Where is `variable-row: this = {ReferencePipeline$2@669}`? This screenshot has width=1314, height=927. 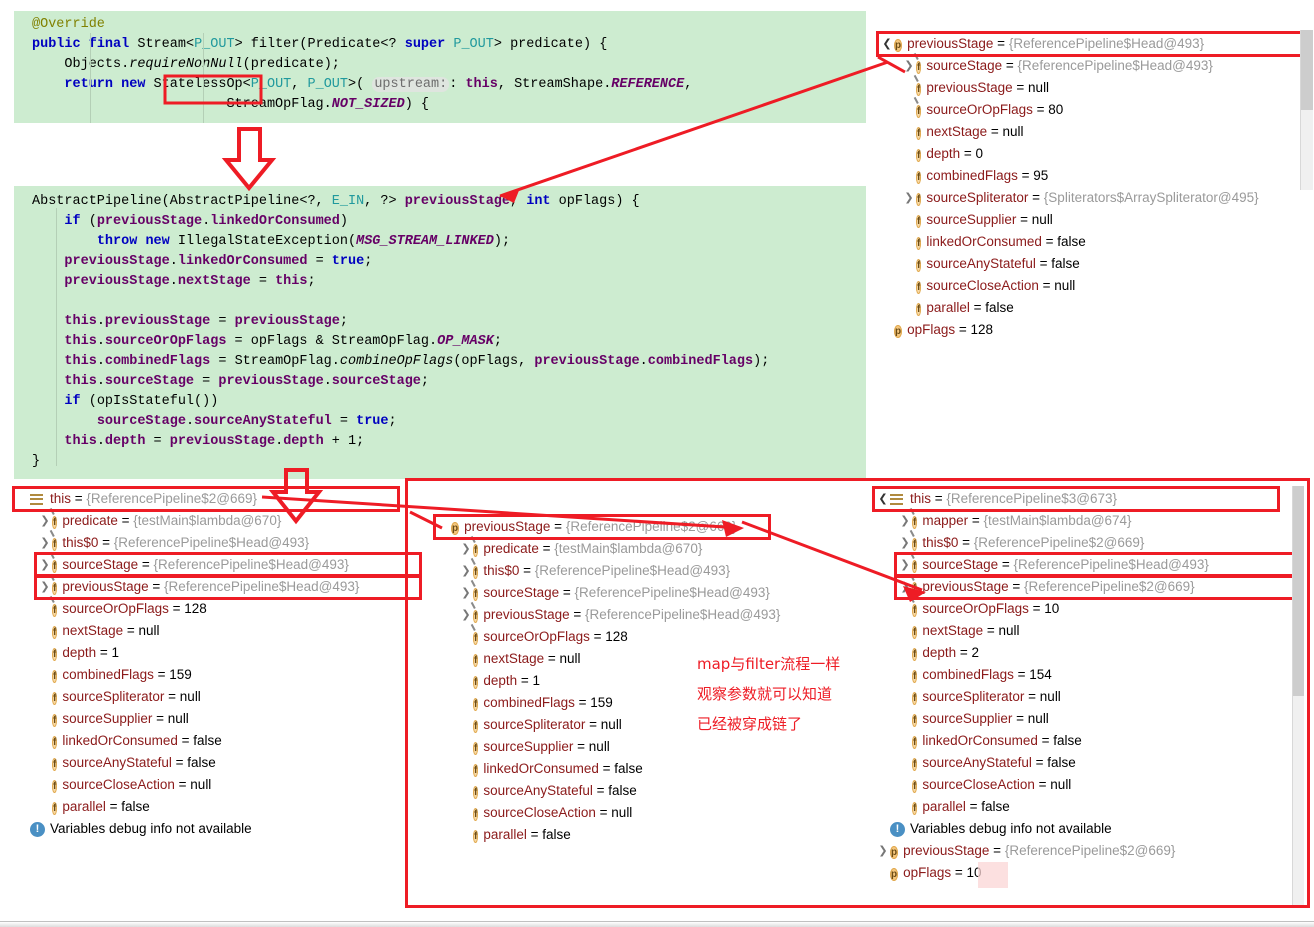 variable-row: this = {ReferencePipeline$2@669} is located at coordinates (206, 499).